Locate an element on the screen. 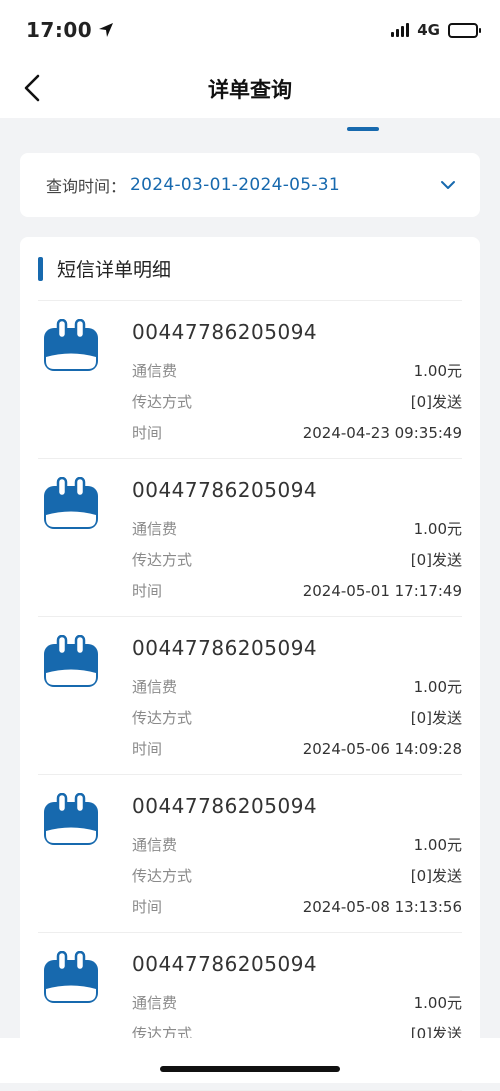  chevron-left-icon is located at coordinates (32, 88).